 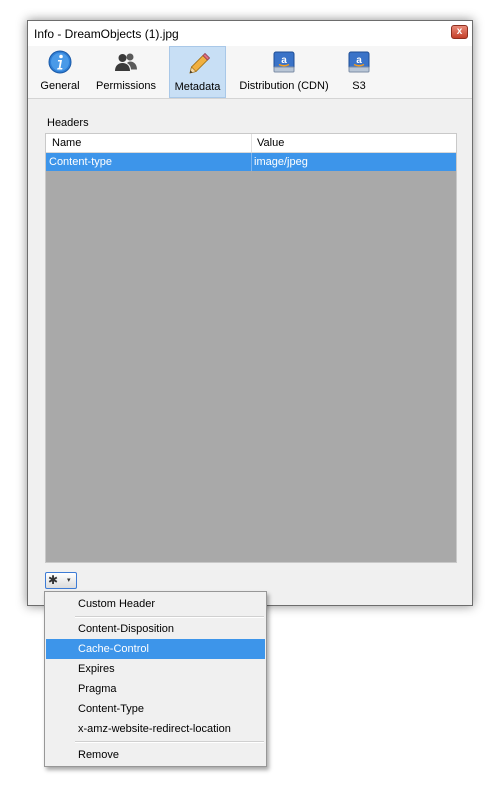 What do you see at coordinates (199, 63) in the screenshot?
I see `pencil-icon` at bounding box center [199, 63].